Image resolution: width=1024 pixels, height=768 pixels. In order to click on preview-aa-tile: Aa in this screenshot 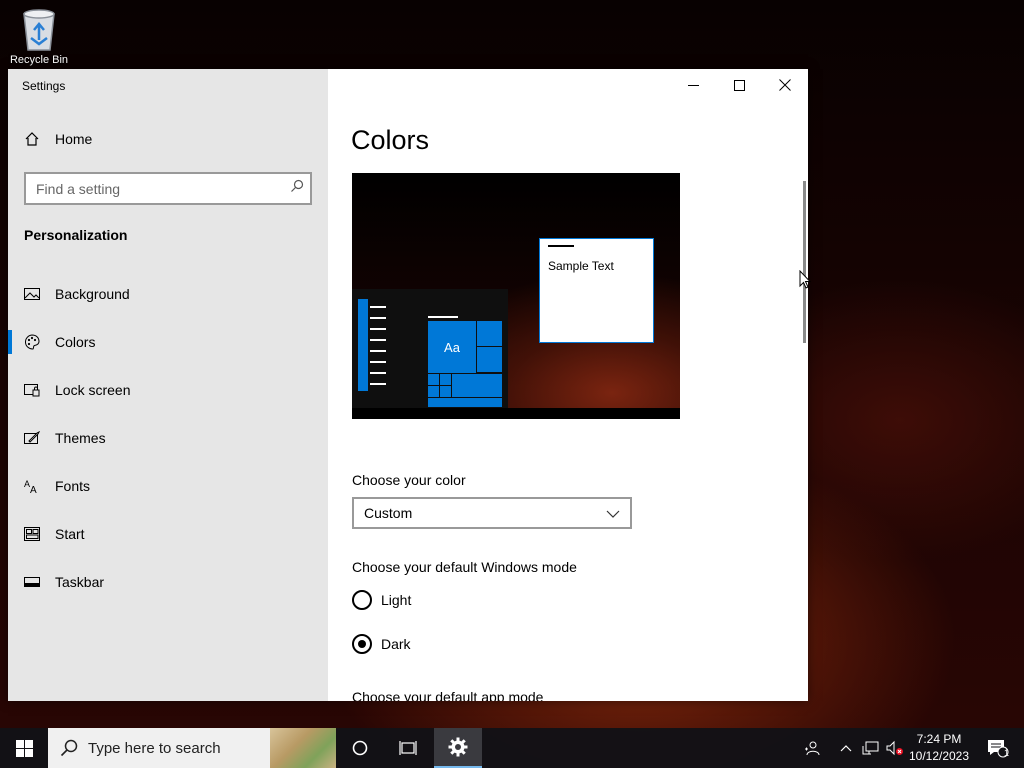, I will do `click(452, 347)`.